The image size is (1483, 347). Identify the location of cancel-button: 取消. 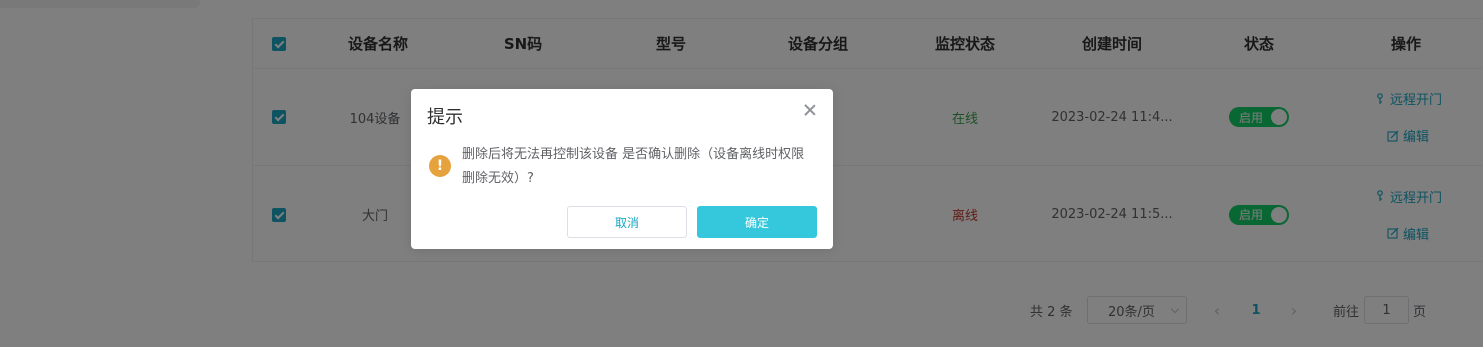
(627, 222).